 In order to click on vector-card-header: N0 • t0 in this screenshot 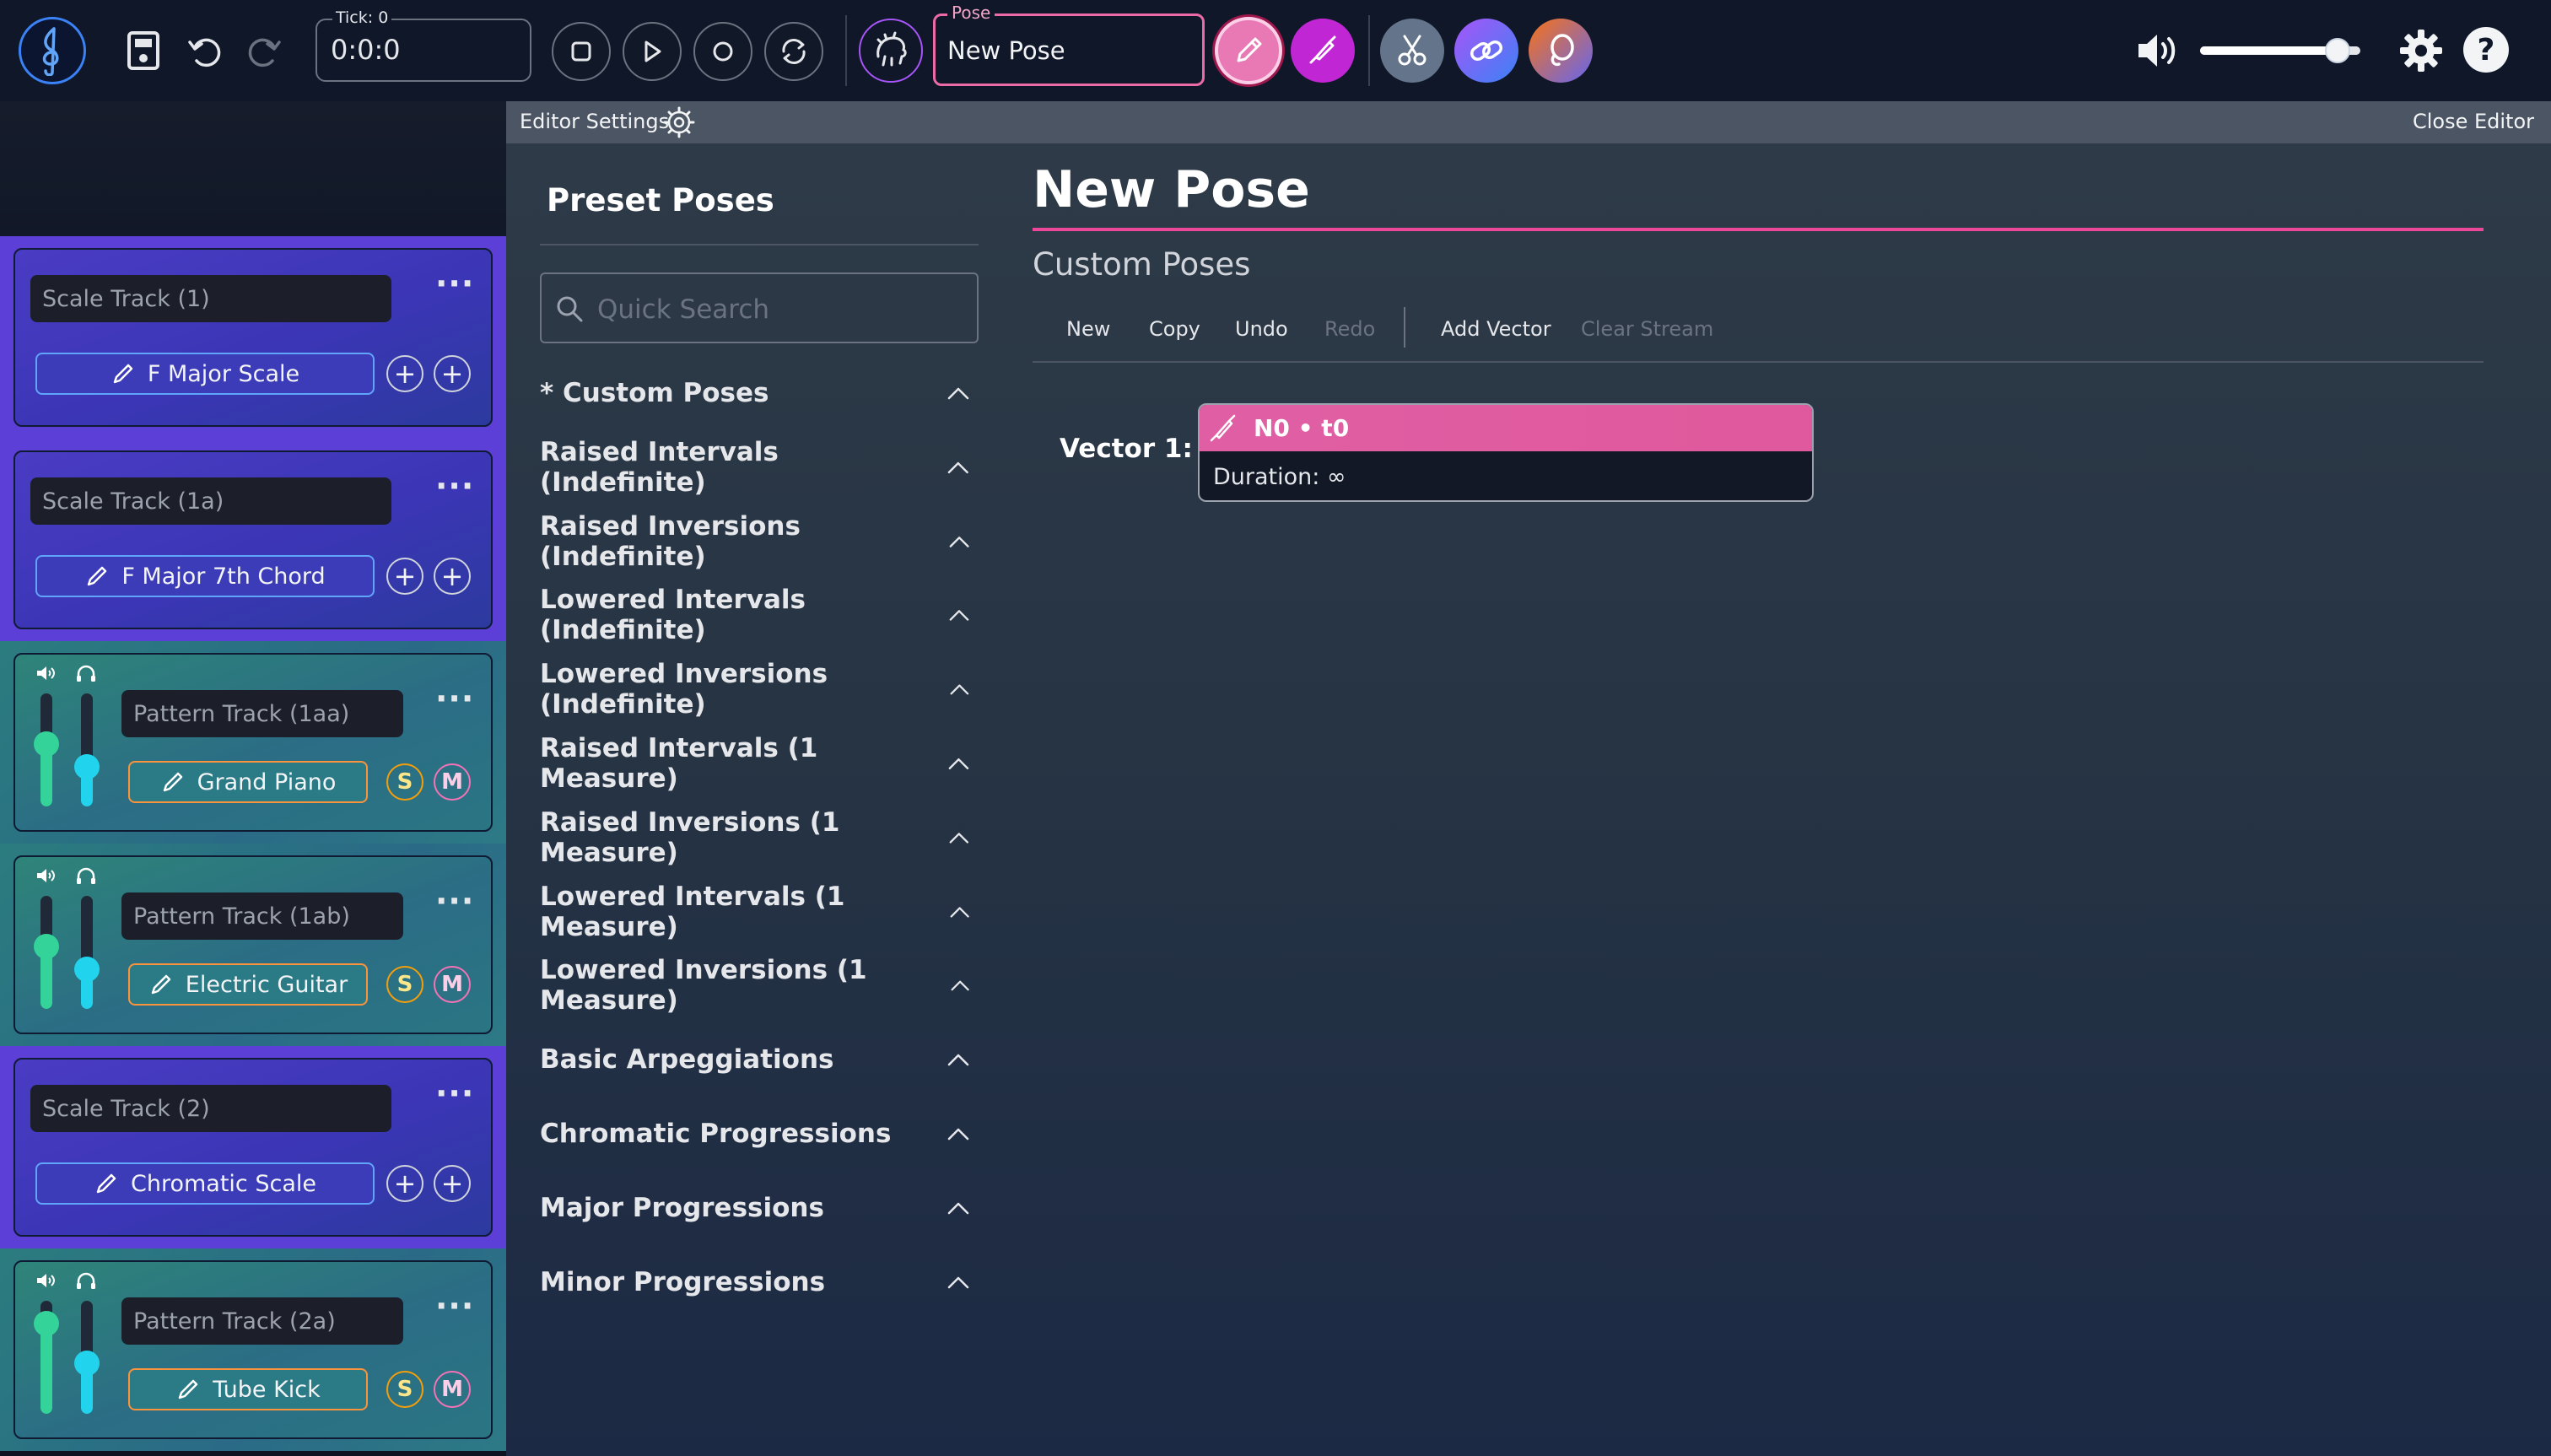, I will do `click(1506, 428)`.